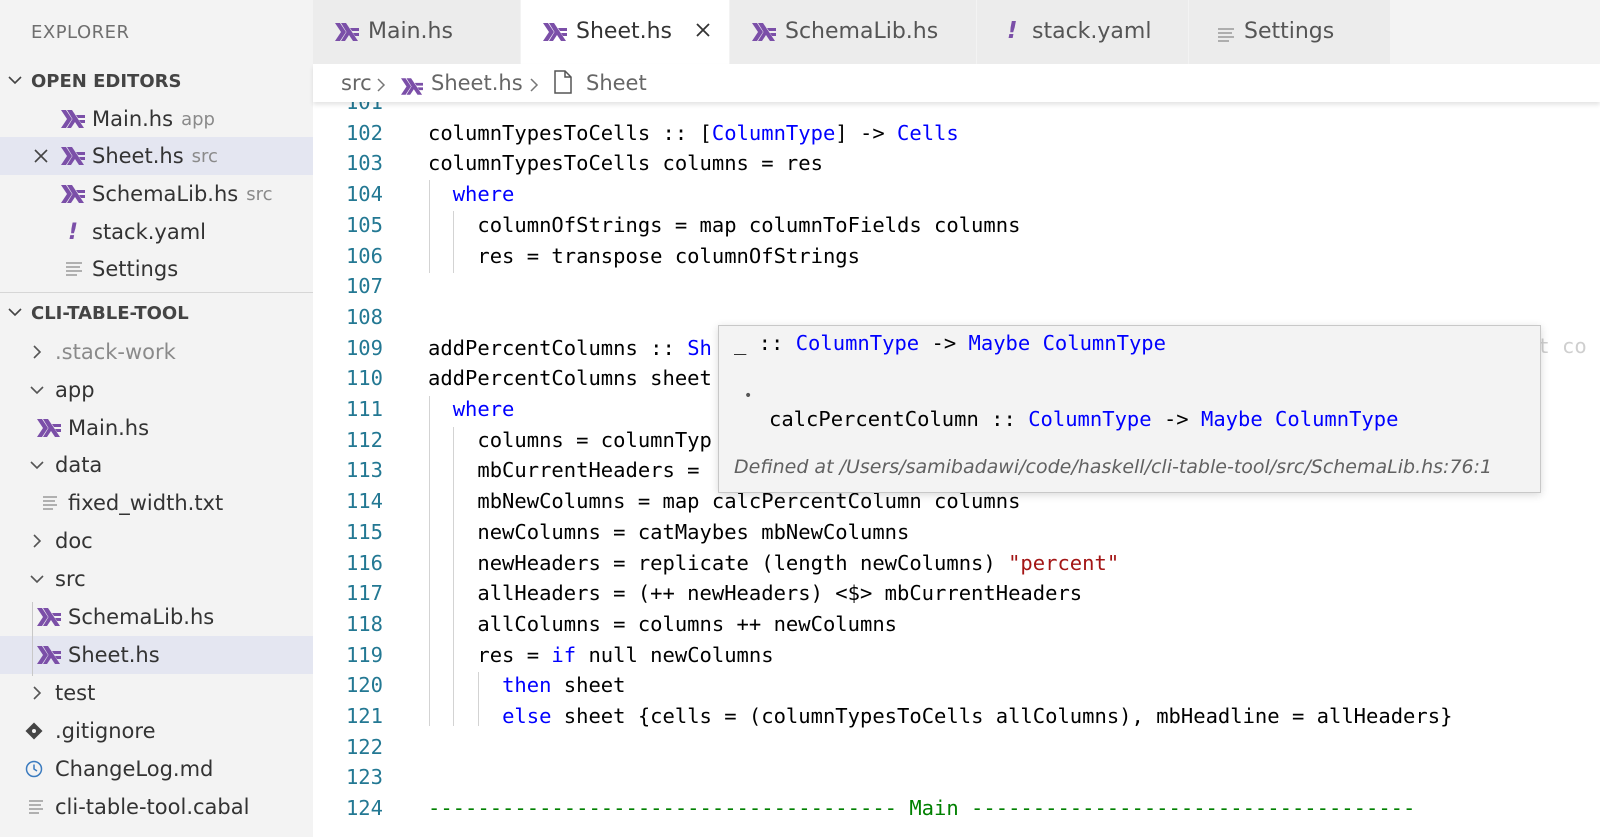 The height and width of the screenshot is (837, 1600). I want to click on tab-label: Main.hs, so click(410, 31).